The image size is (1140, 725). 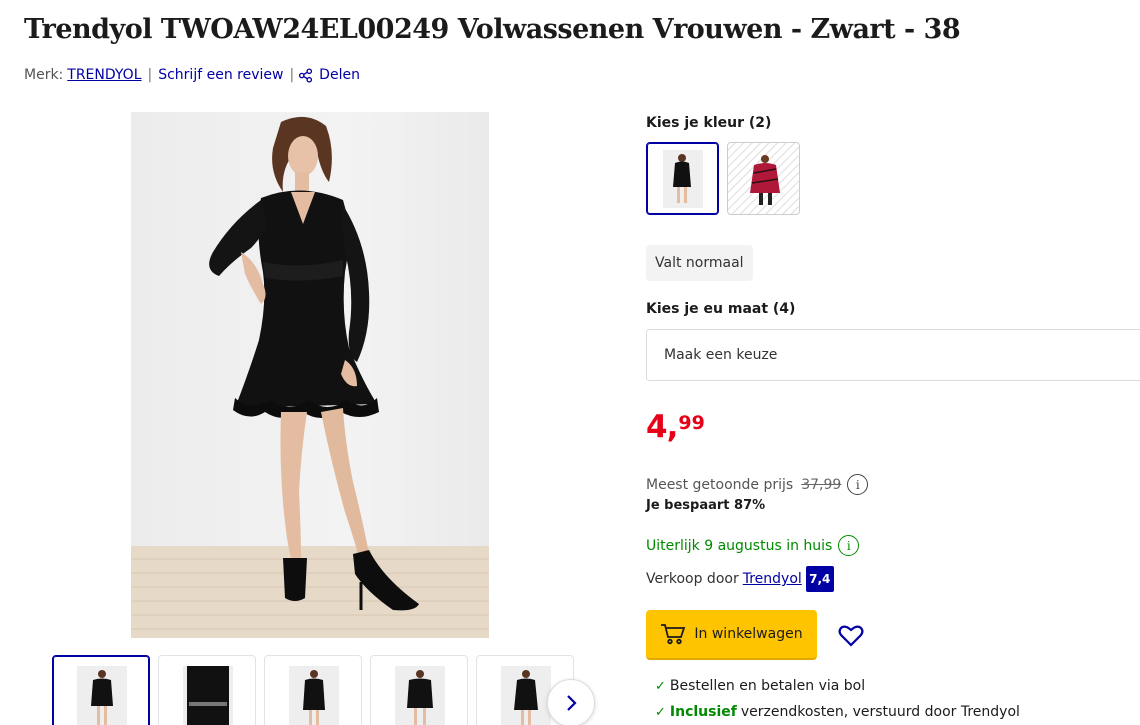 I want to click on price: 4 , 99, so click(x=675, y=427).